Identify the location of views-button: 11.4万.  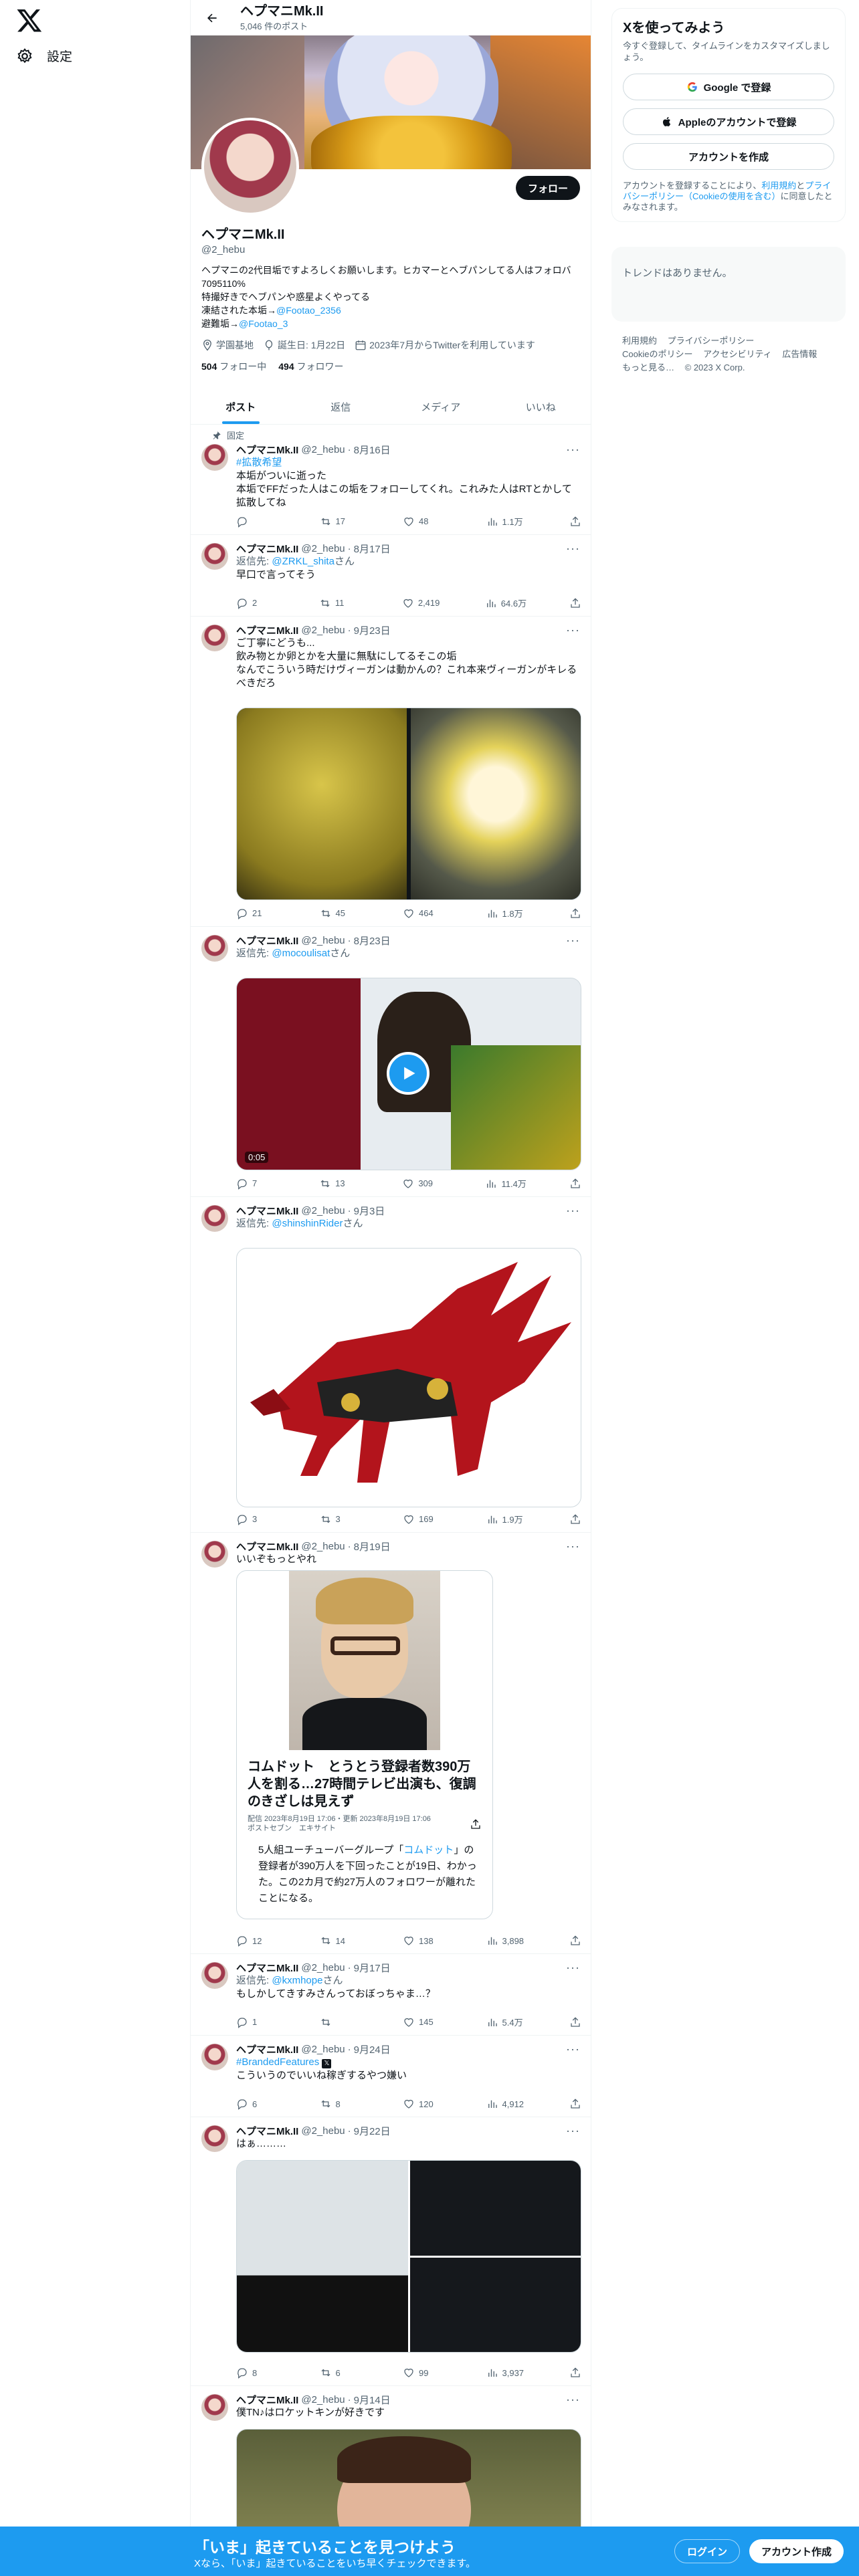
(506, 1184).